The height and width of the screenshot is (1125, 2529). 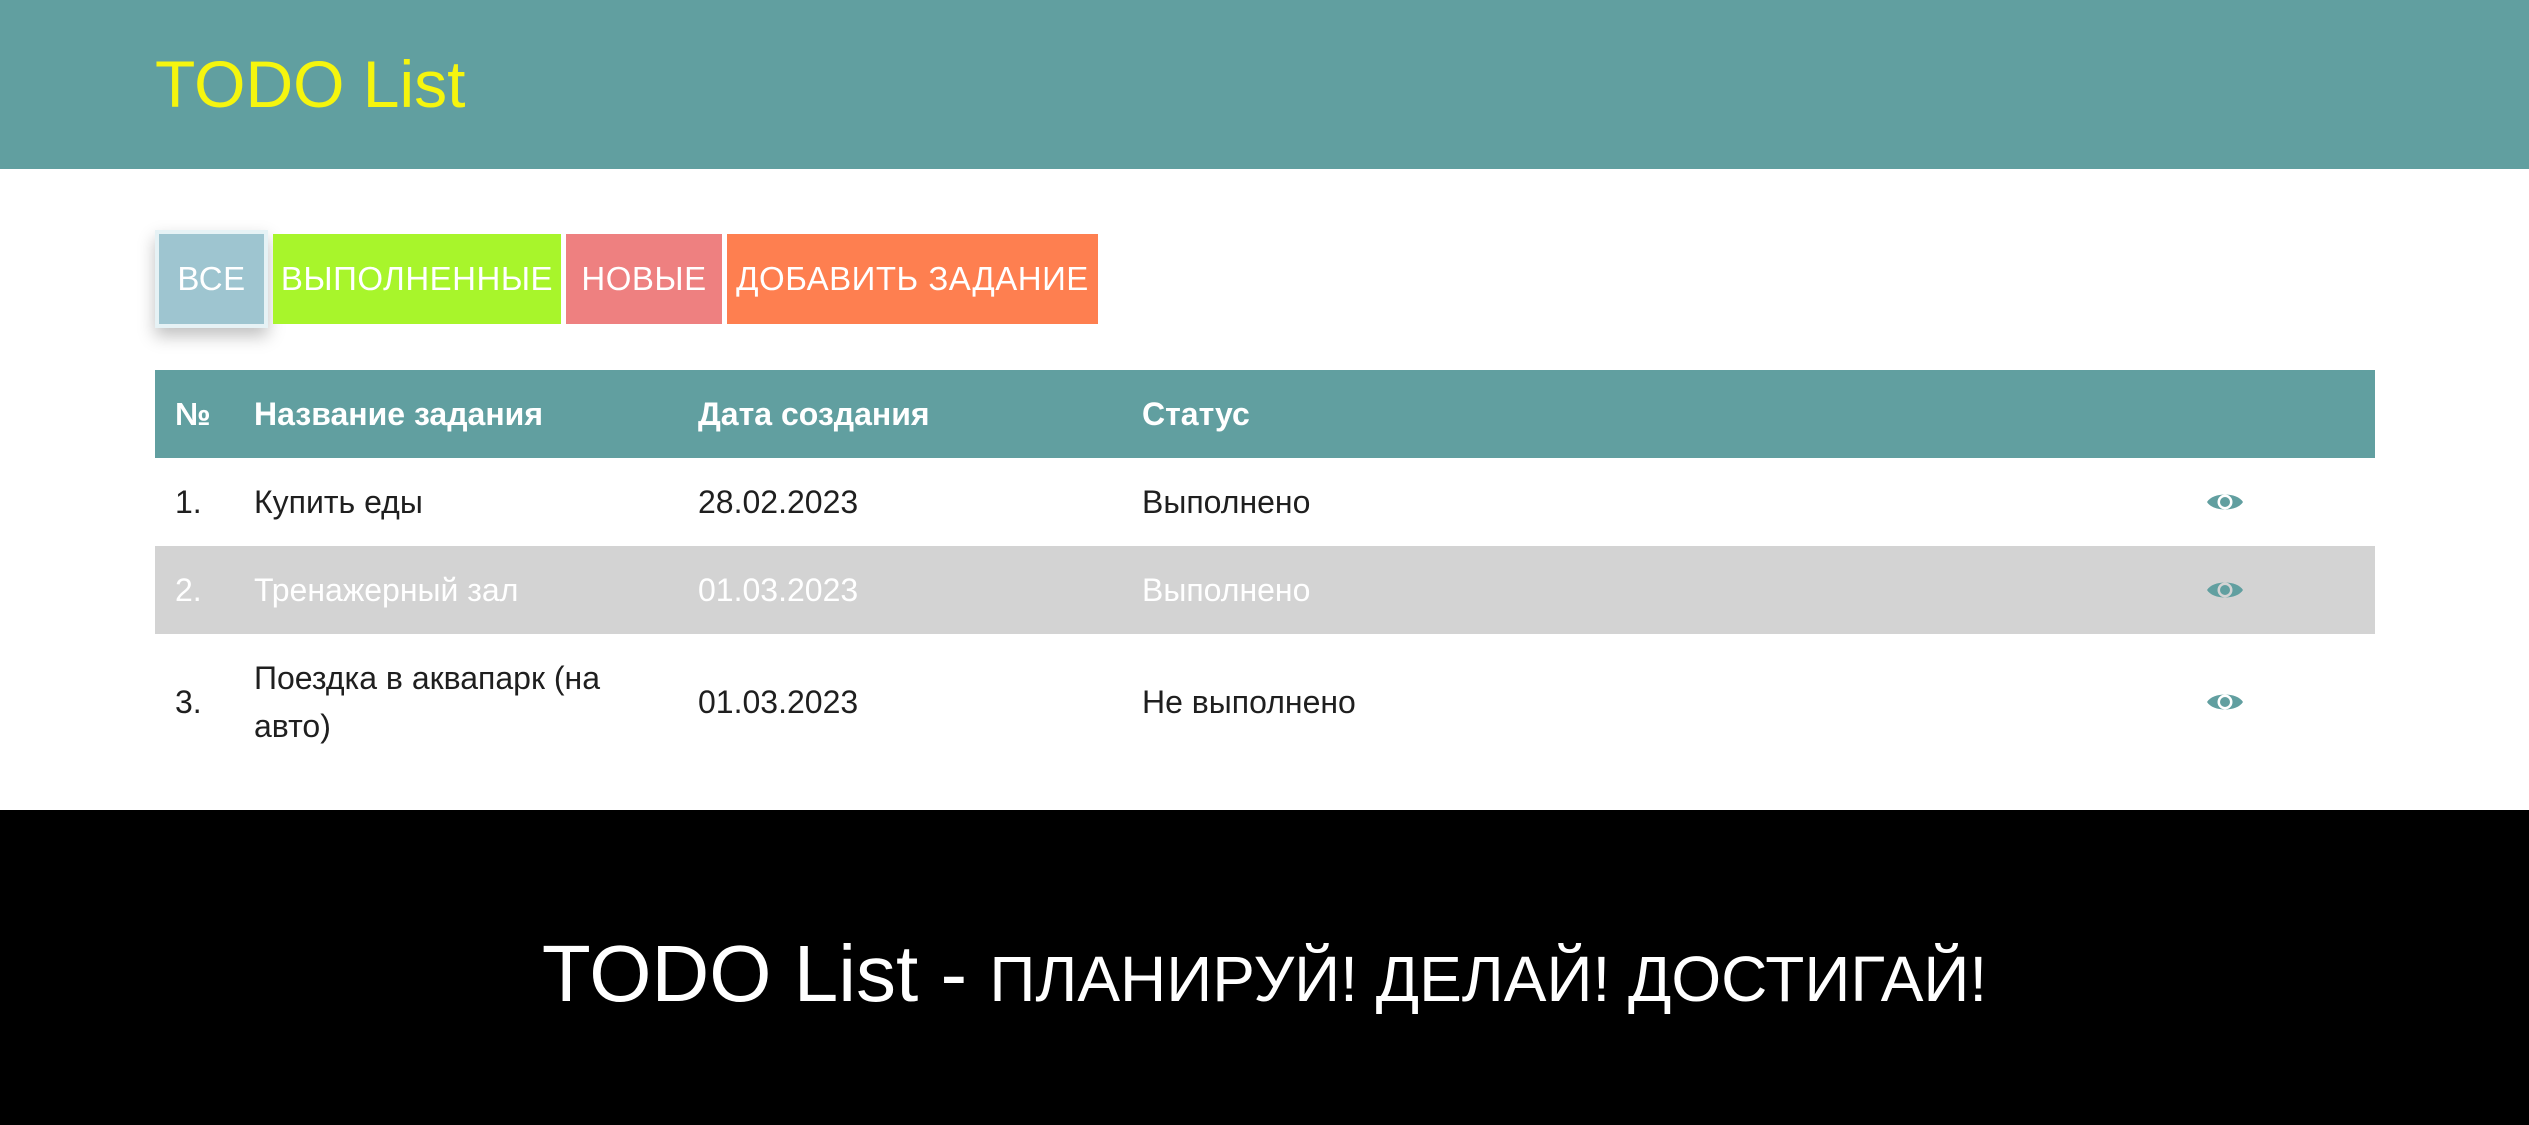 I want to click on table-row: 1. Купить еды 28.02.2023 Выполнено, so click(x=1265, y=502).